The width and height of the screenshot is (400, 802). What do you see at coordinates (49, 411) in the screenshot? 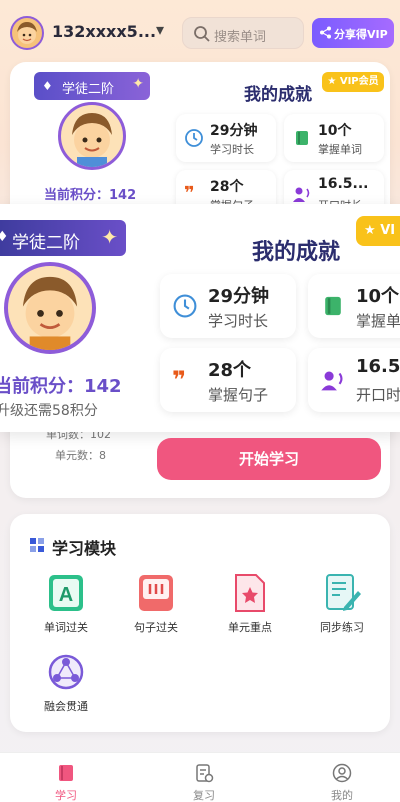
I see `upgrade-hint: 升级还需58积分` at bounding box center [49, 411].